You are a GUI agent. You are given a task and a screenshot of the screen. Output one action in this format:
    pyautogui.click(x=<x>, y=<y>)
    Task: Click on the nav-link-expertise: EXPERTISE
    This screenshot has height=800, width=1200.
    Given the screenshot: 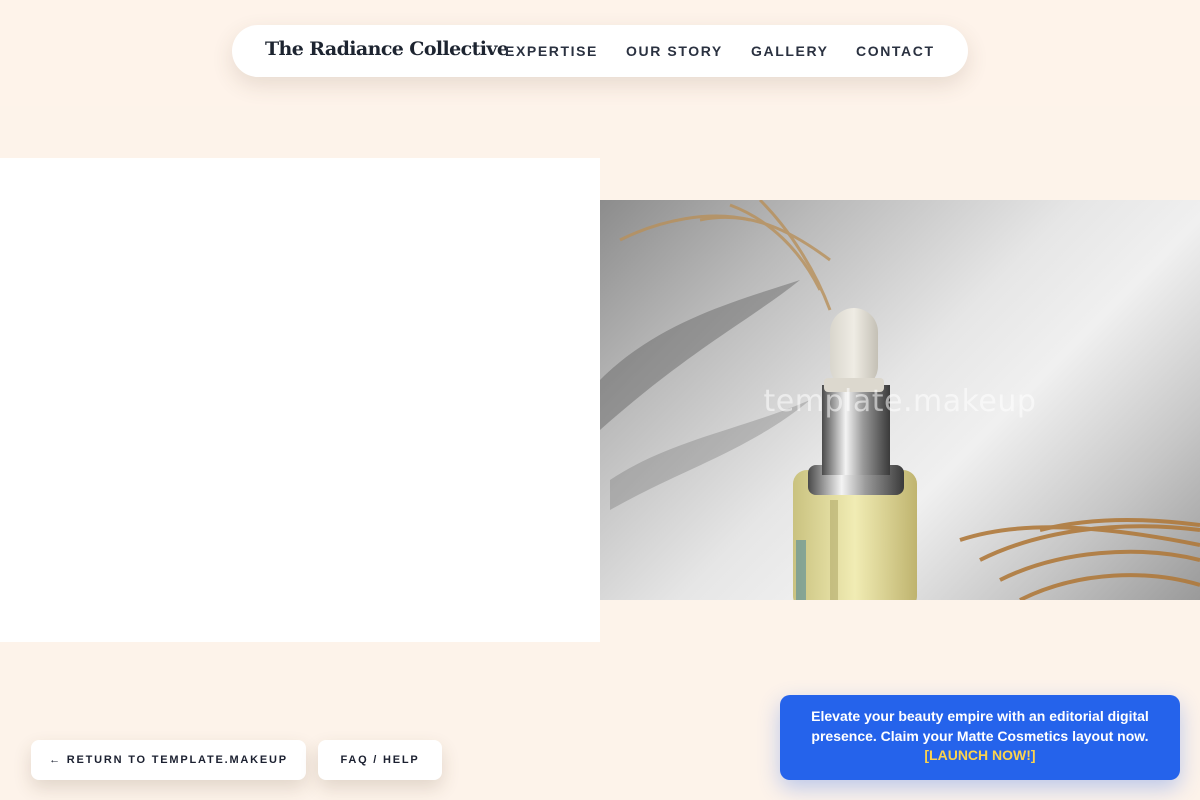 What is the action you would take?
    pyautogui.click(x=551, y=51)
    